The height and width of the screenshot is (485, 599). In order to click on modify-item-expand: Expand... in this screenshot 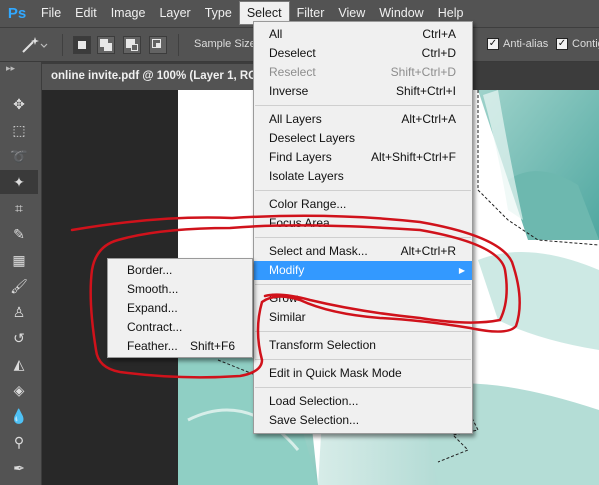, I will do `click(180, 308)`.